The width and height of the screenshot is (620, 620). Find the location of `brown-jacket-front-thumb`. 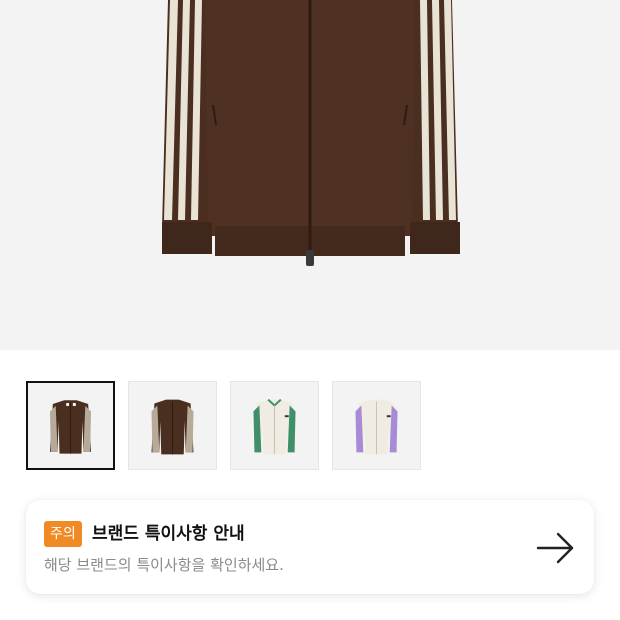

brown-jacket-front-thumb is located at coordinates (70, 427).